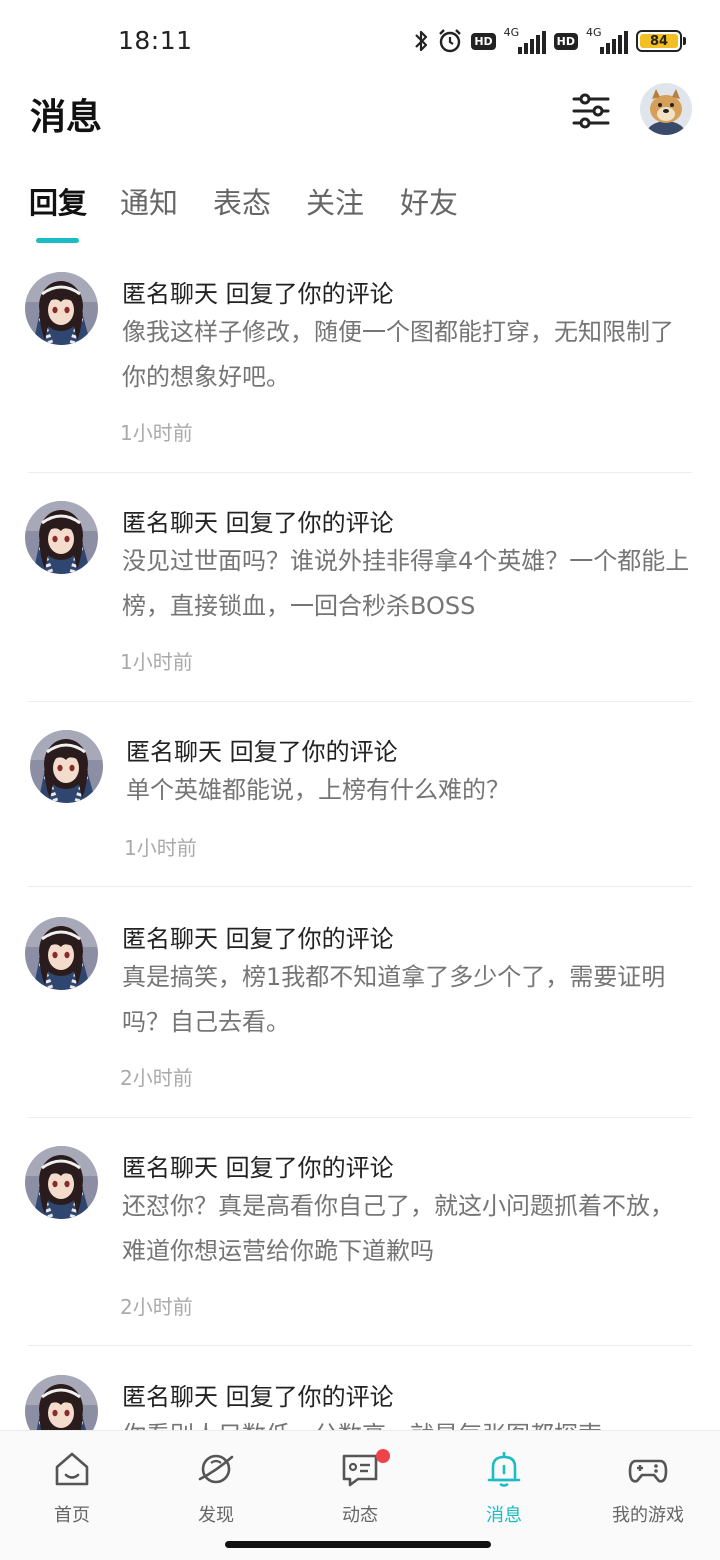  What do you see at coordinates (407, 1421) in the screenshot?
I see `message-body: 你看别人只数低，分数高，就是每张图都探索` at bounding box center [407, 1421].